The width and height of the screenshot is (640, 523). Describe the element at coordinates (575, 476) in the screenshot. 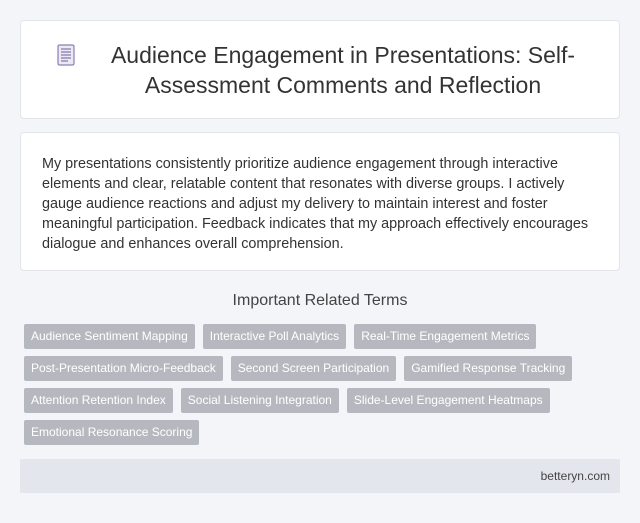

I see `footer-site-link: betteryn.com` at that location.